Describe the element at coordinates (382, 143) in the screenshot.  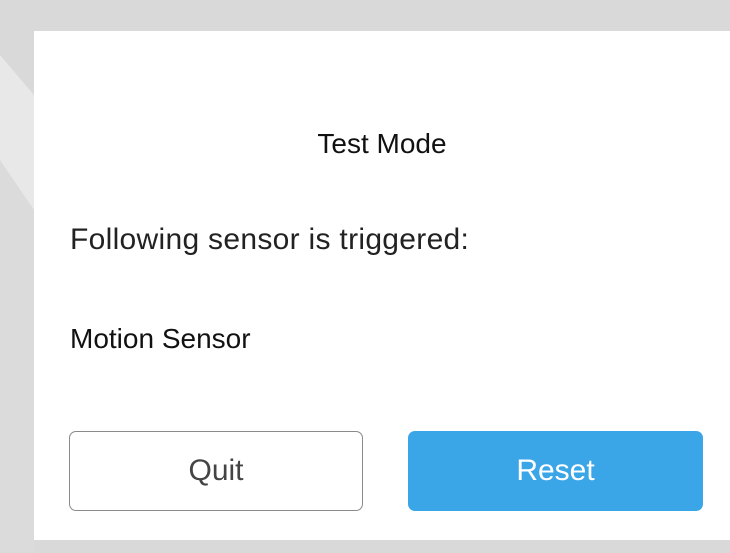
I see `dialog-title: Test Mode` at that location.